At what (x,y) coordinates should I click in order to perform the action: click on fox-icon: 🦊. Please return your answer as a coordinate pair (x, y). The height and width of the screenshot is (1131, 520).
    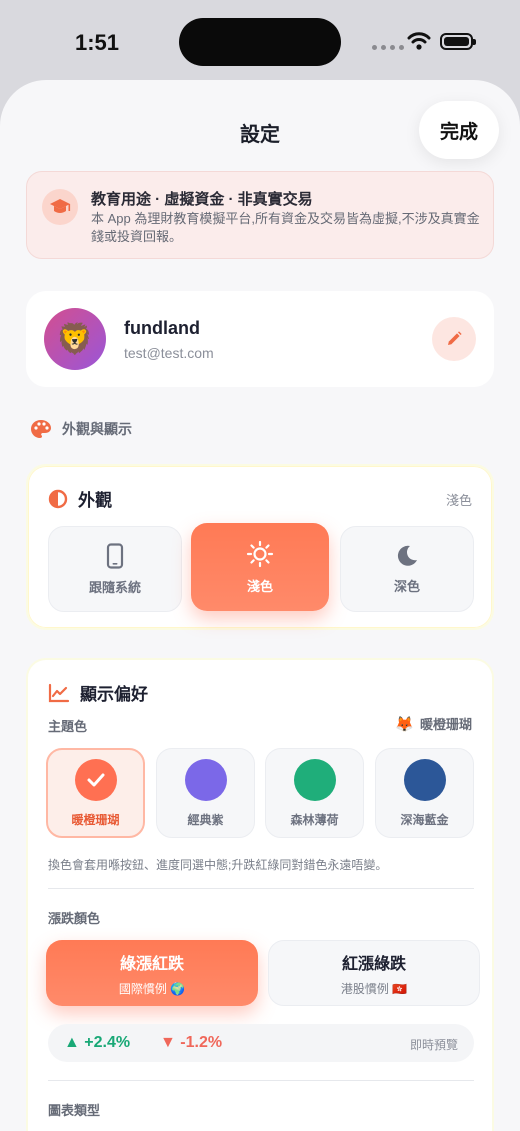
    Looking at the image, I should click on (404, 724).